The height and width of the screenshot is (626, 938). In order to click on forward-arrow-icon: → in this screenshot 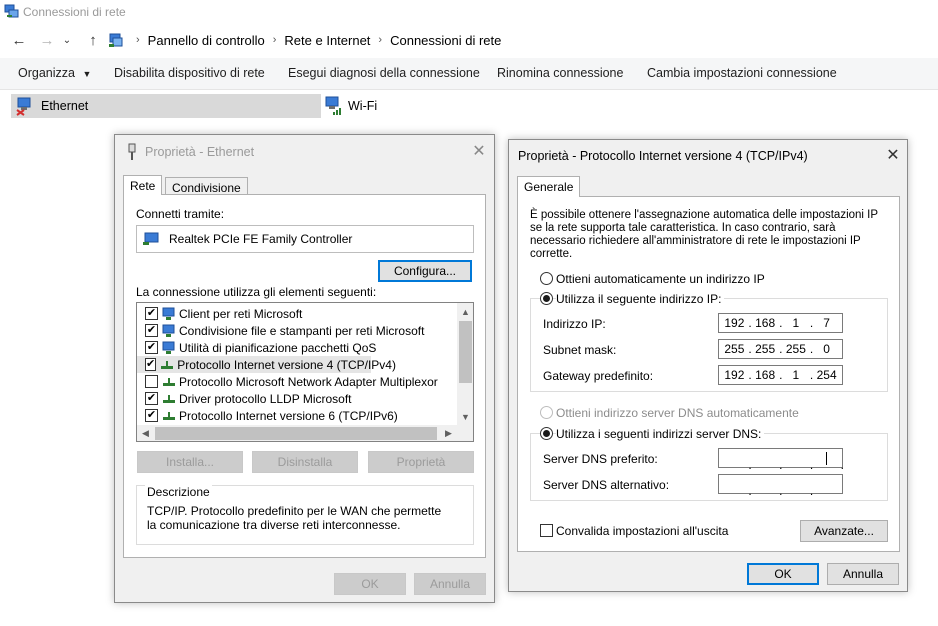, I will do `click(47, 40)`.